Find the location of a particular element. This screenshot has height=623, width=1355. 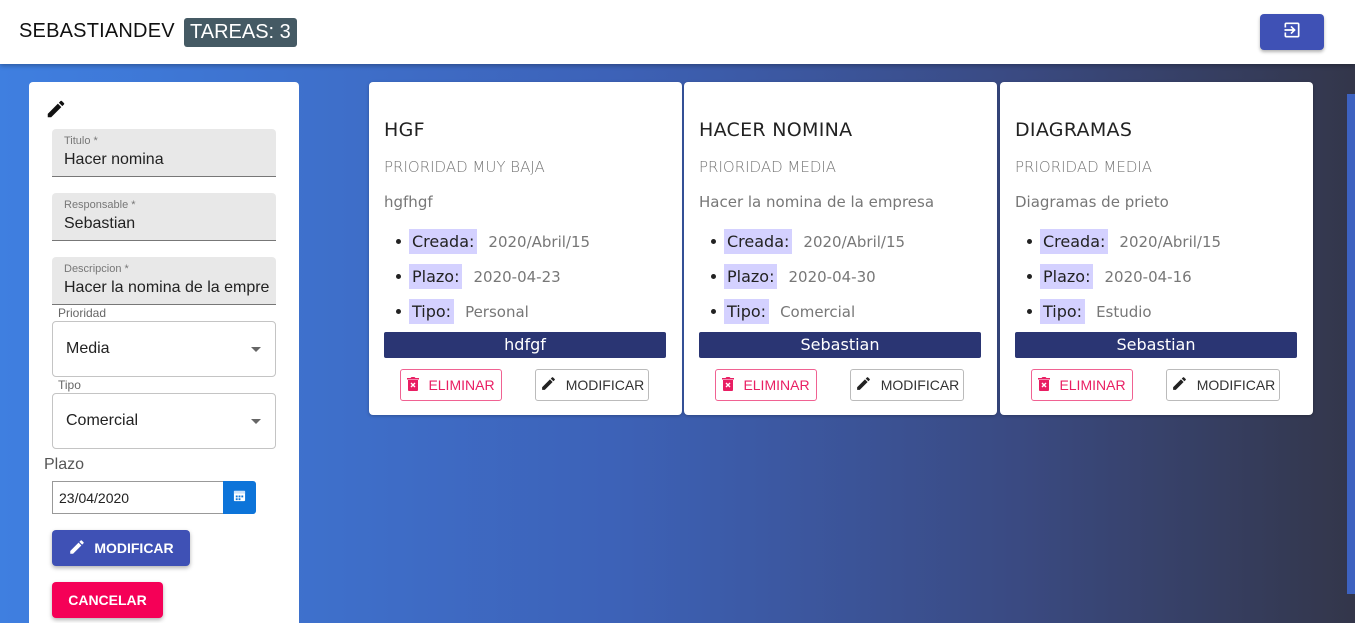

task-owner-bar: hdfgf is located at coordinates (525, 345).